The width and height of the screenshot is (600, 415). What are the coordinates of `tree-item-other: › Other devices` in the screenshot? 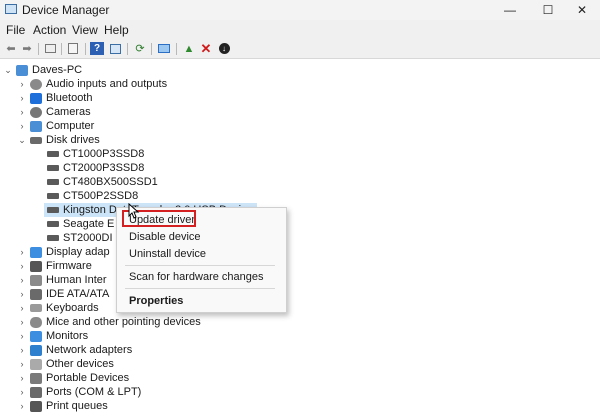 It's located at (65, 364).